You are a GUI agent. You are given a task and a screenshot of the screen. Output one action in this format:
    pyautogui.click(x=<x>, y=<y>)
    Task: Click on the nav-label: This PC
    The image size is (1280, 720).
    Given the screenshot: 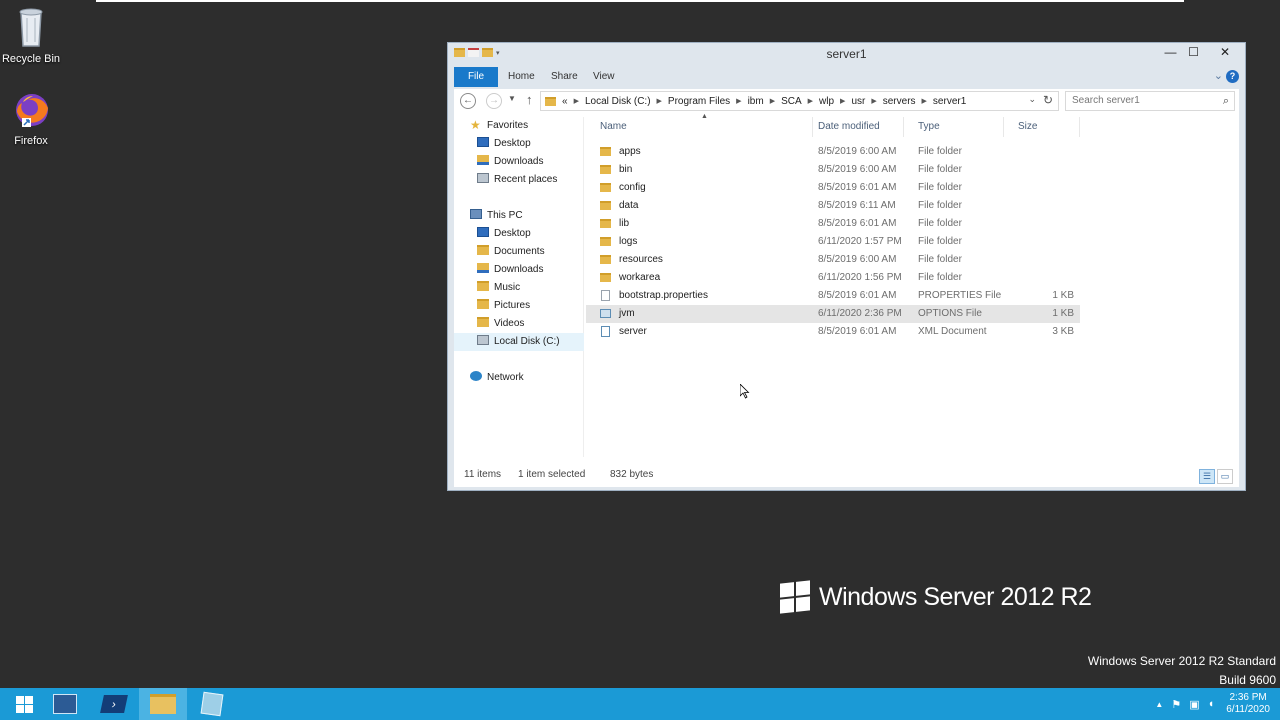 What is the action you would take?
    pyautogui.click(x=505, y=215)
    